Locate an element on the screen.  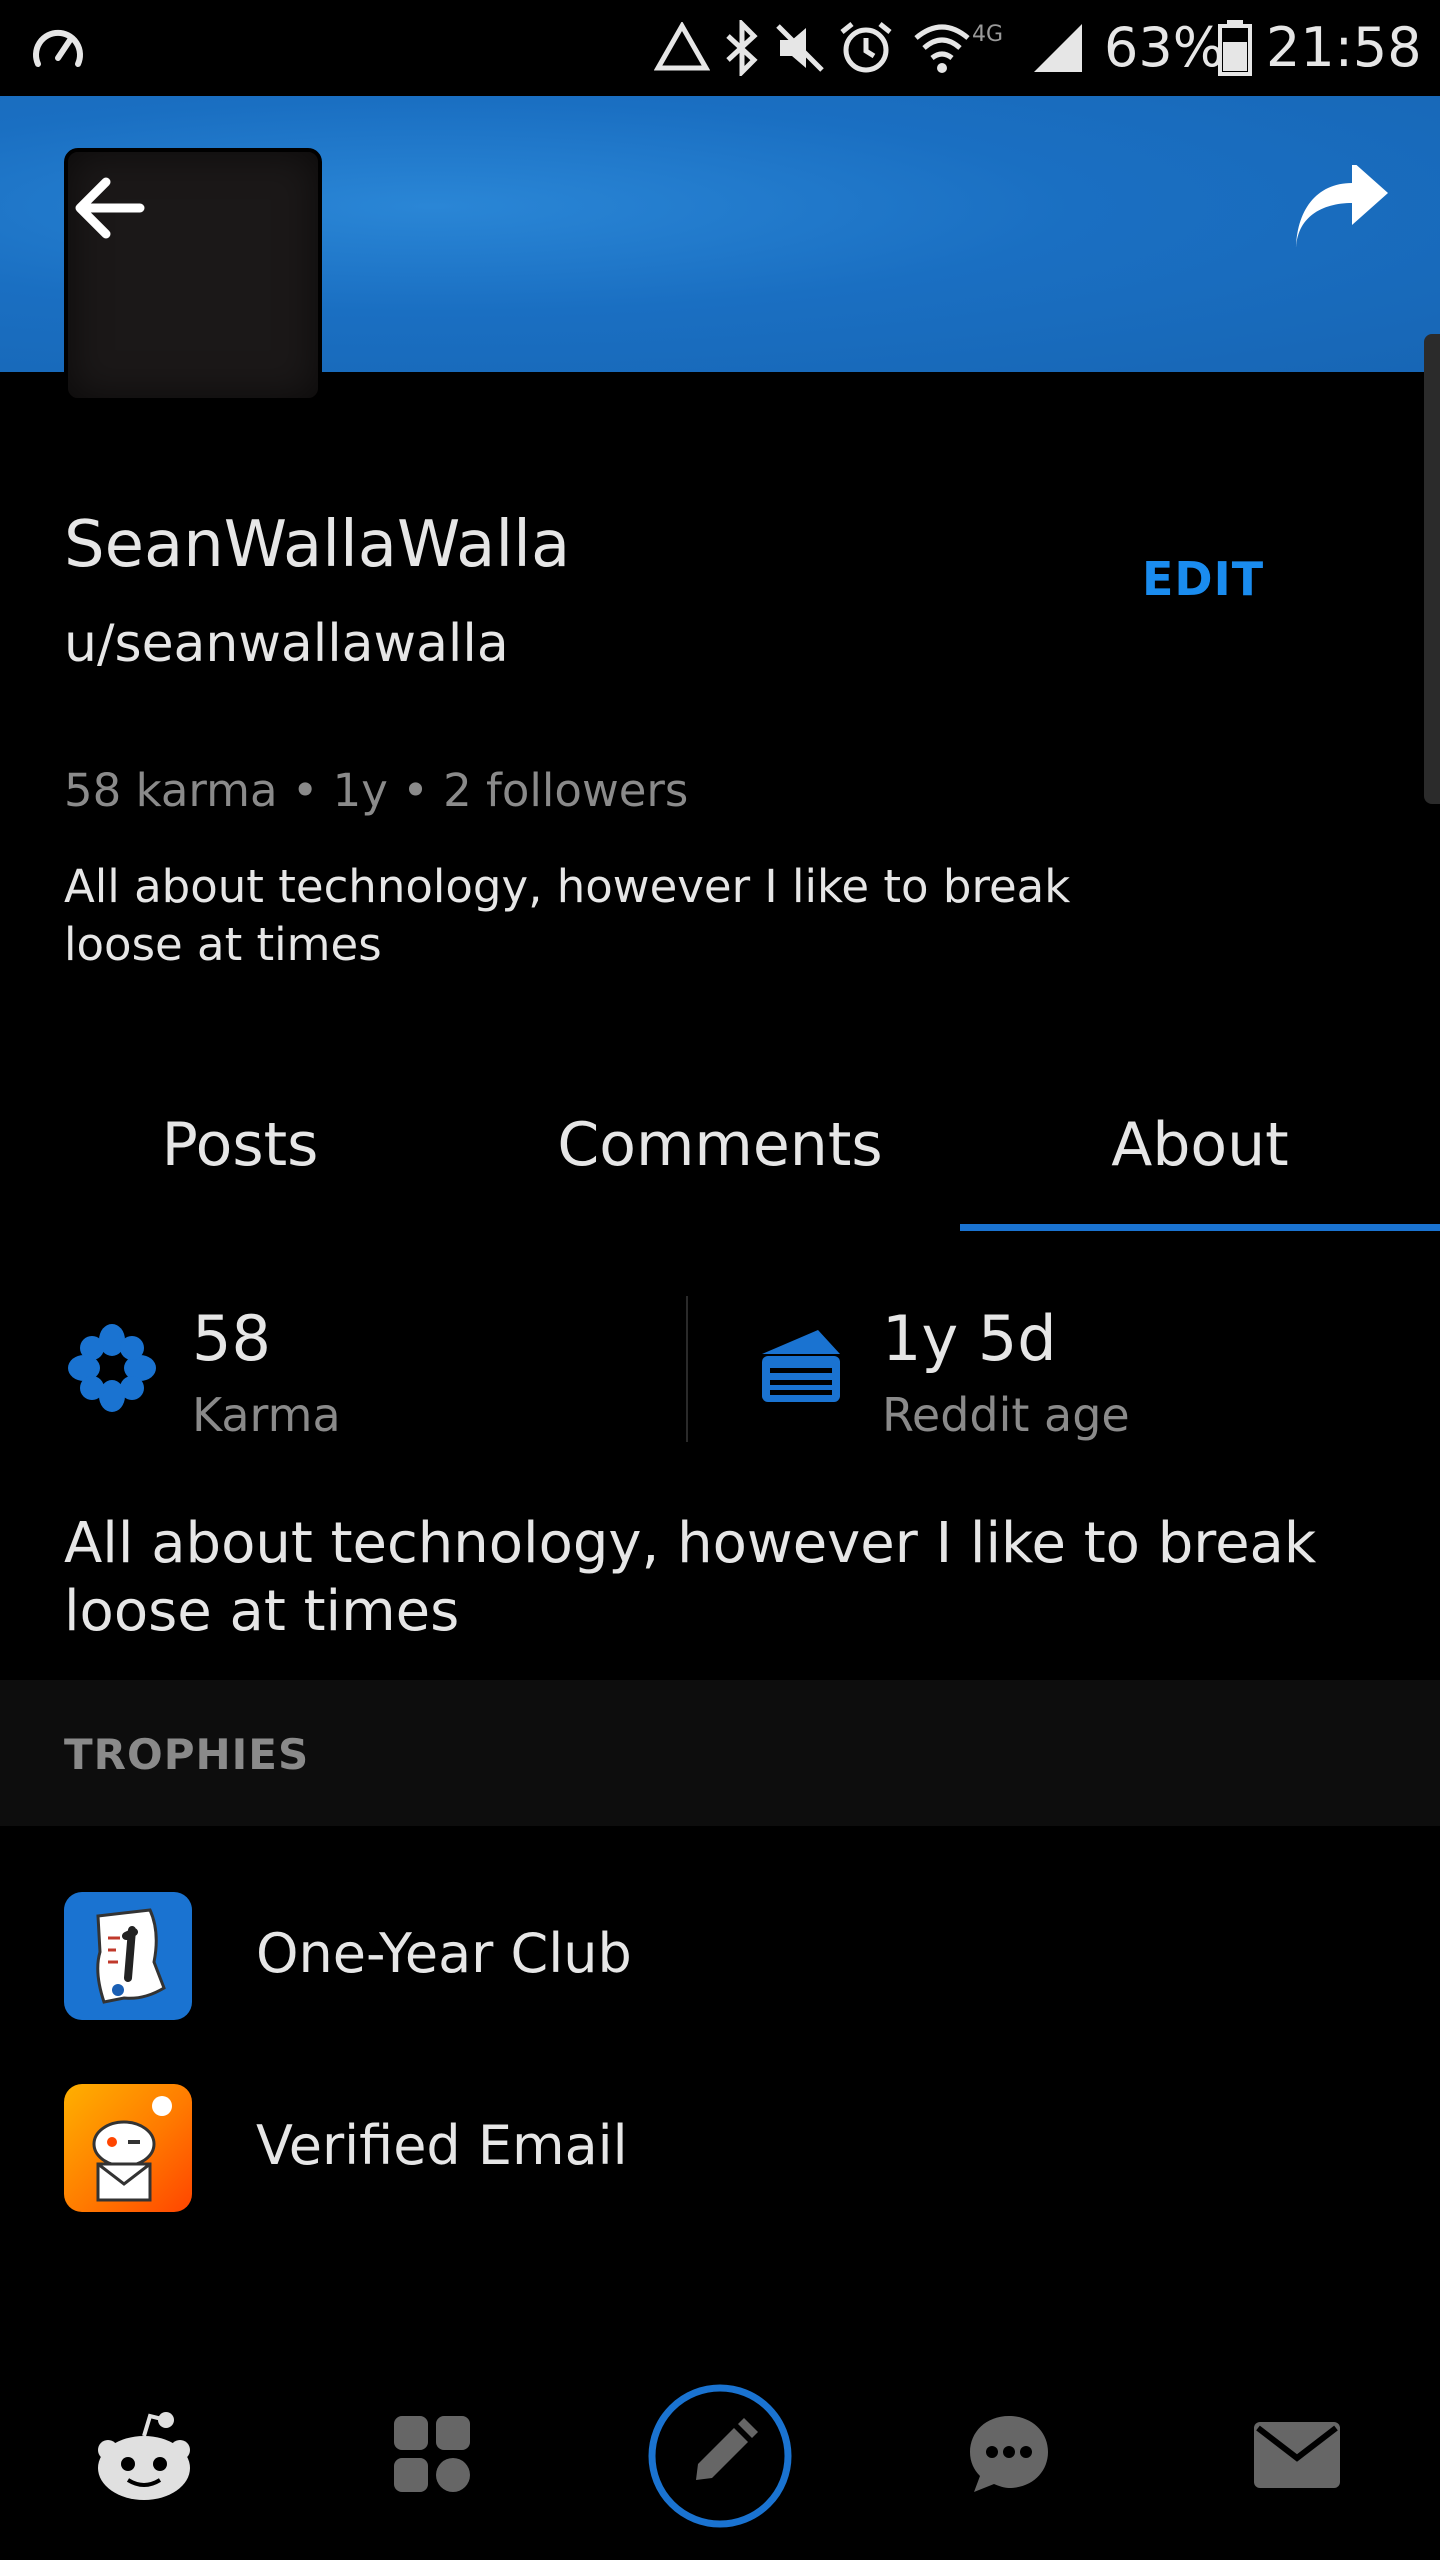
edit-button: EDIT is located at coordinates (1203, 579).